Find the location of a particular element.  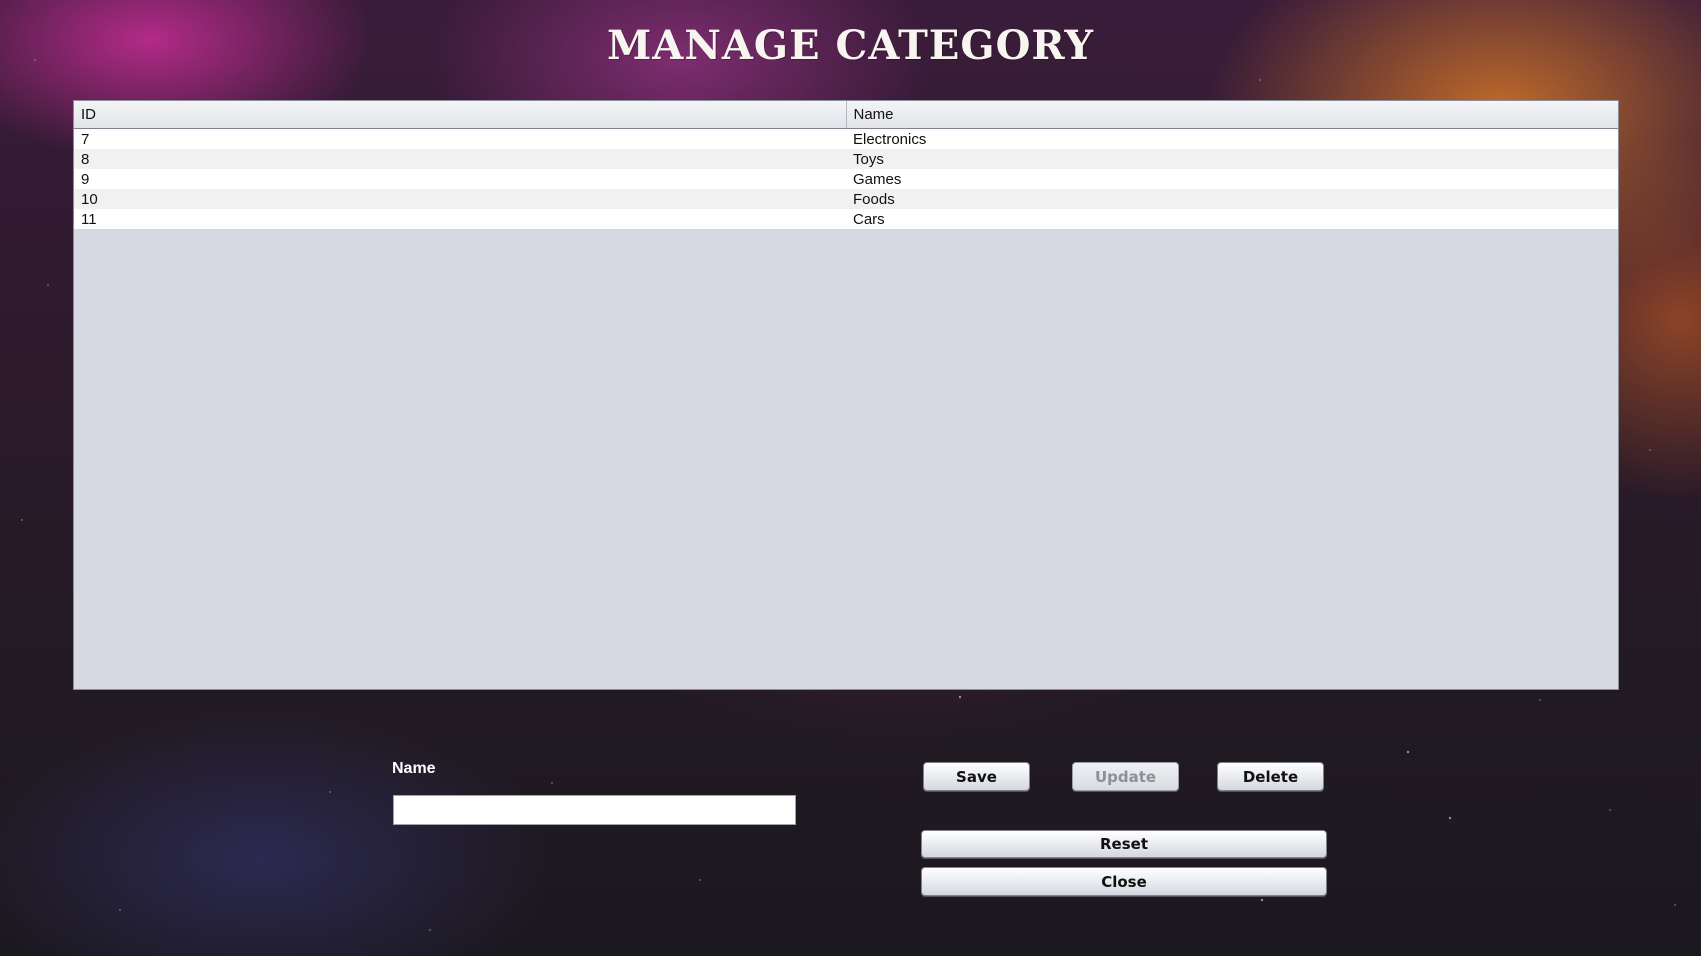

cell-name: Toys is located at coordinates (1232, 159).